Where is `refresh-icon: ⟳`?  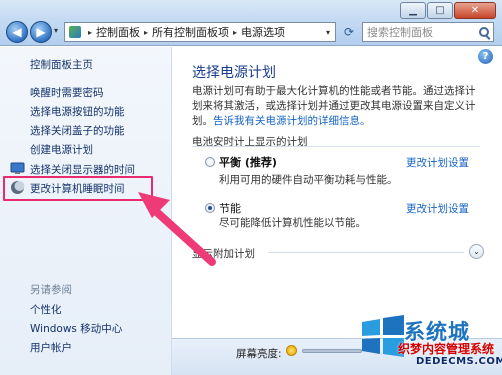 refresh-icon: ⟳ is located at coordinates (349, 32).